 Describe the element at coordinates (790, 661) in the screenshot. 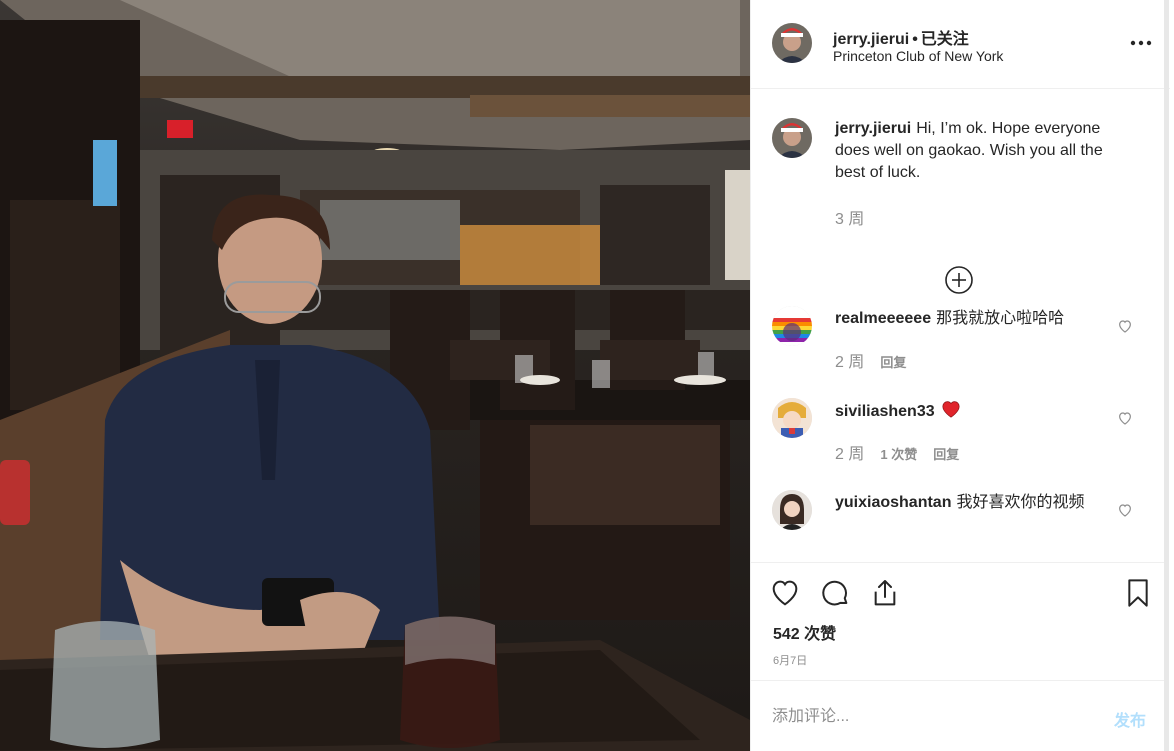

I see `post-date: 6月7日` at that location.